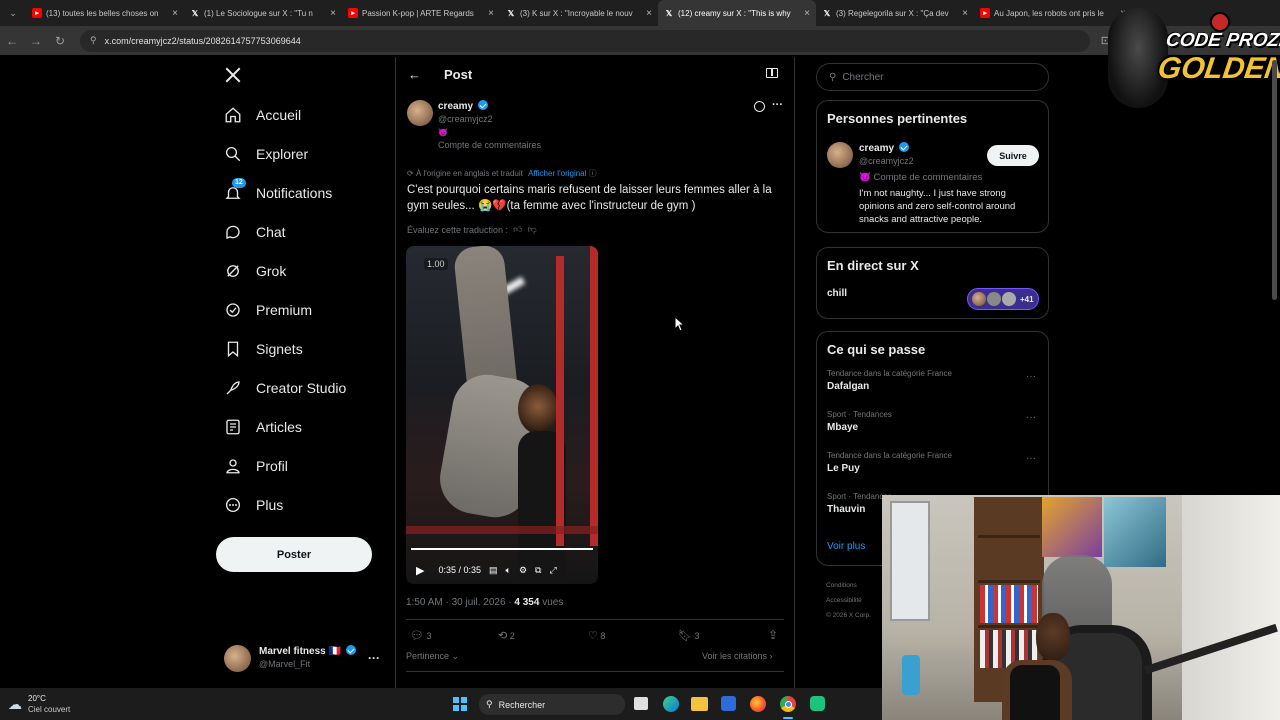 The width and height of the screenshot is (1280, 720). I want to click on forward-icon: →, so click(36, 41).